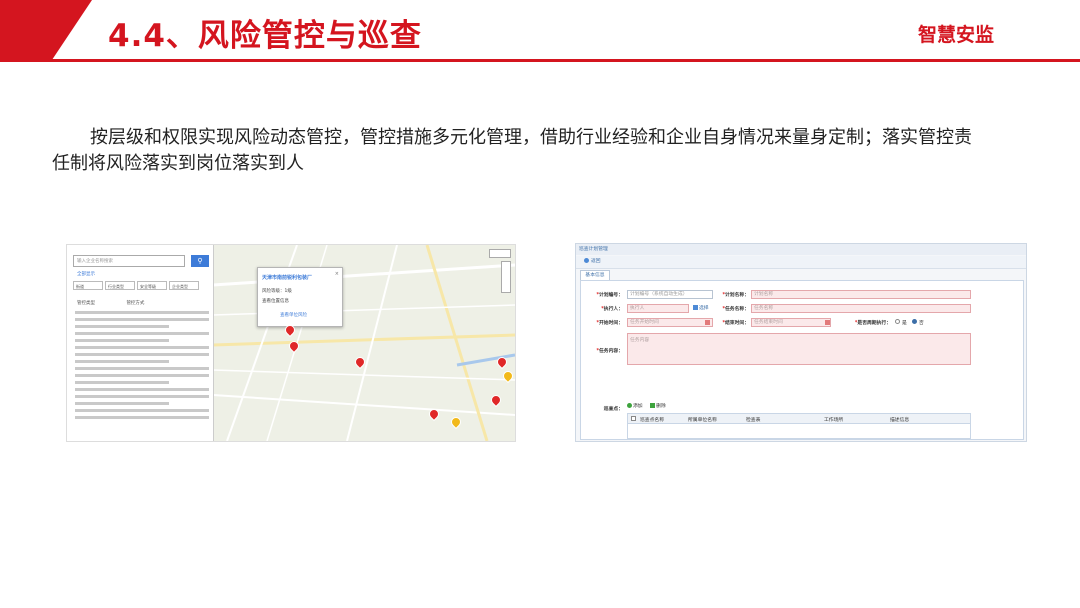  Describe the element at coordinates (872, 323) in the screenshot. I see `periodic-label: *是否周期执行：` at that location.